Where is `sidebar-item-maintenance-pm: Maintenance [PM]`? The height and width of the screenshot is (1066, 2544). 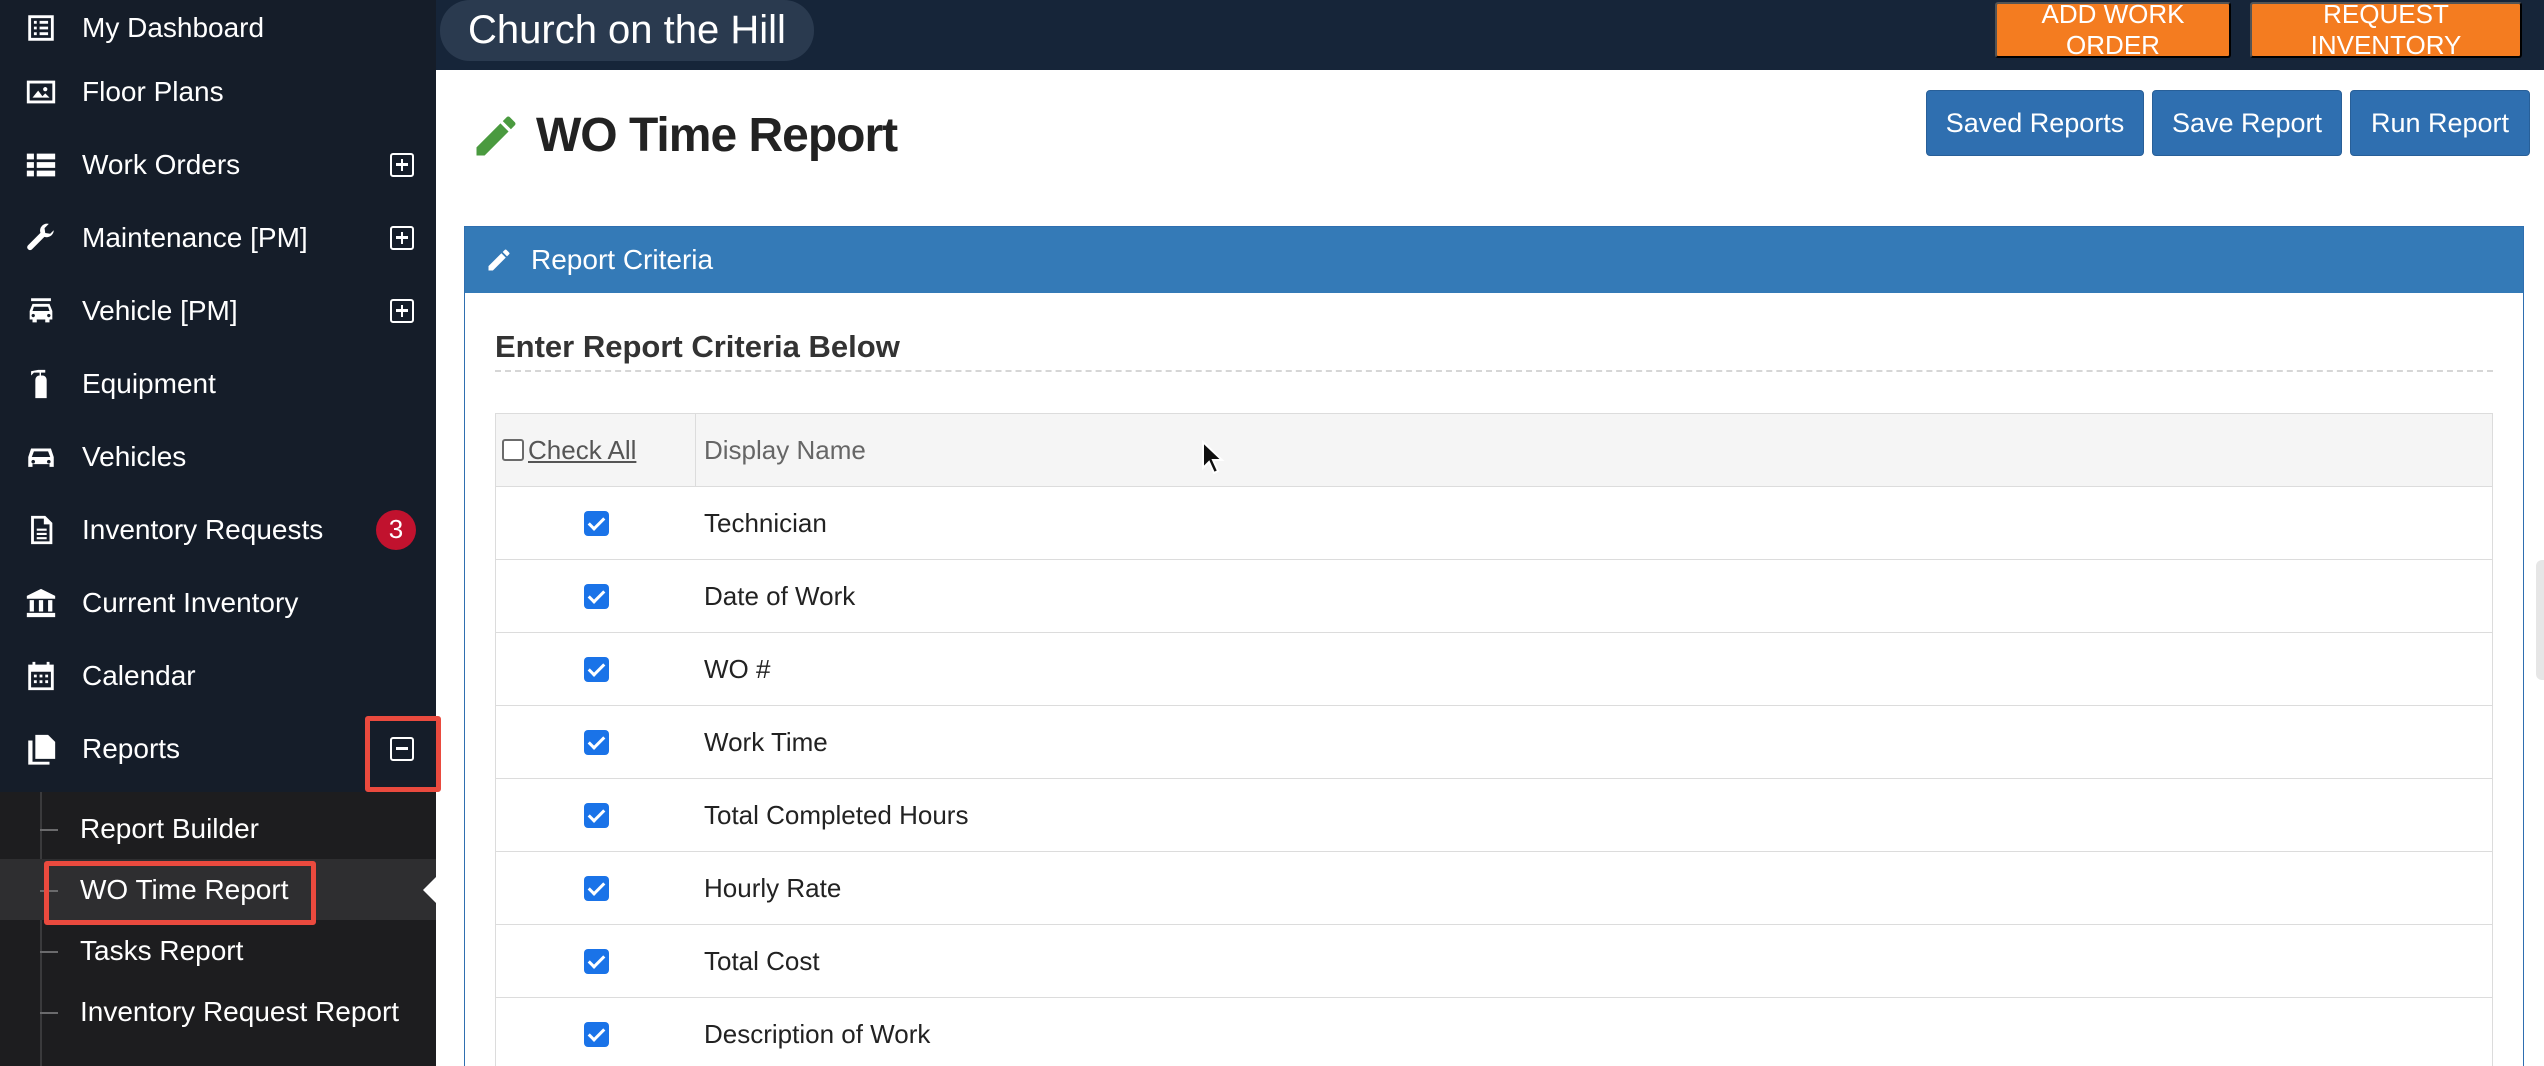 sidebar-item-maintenance-pm: Maintenance [PM] is located at coordinates (218, 237).